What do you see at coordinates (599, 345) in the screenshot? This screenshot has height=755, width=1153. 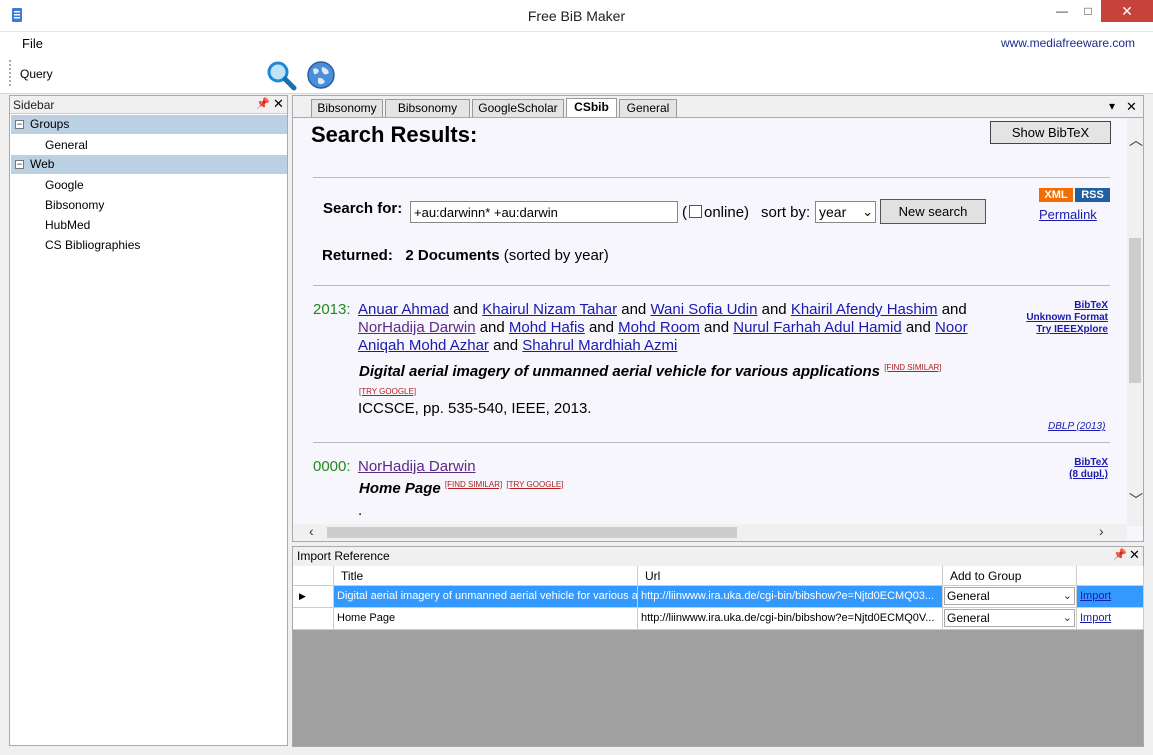 I see `author-link: Shahrul Mardhiah Azmi` at bounding box center [599, 345].